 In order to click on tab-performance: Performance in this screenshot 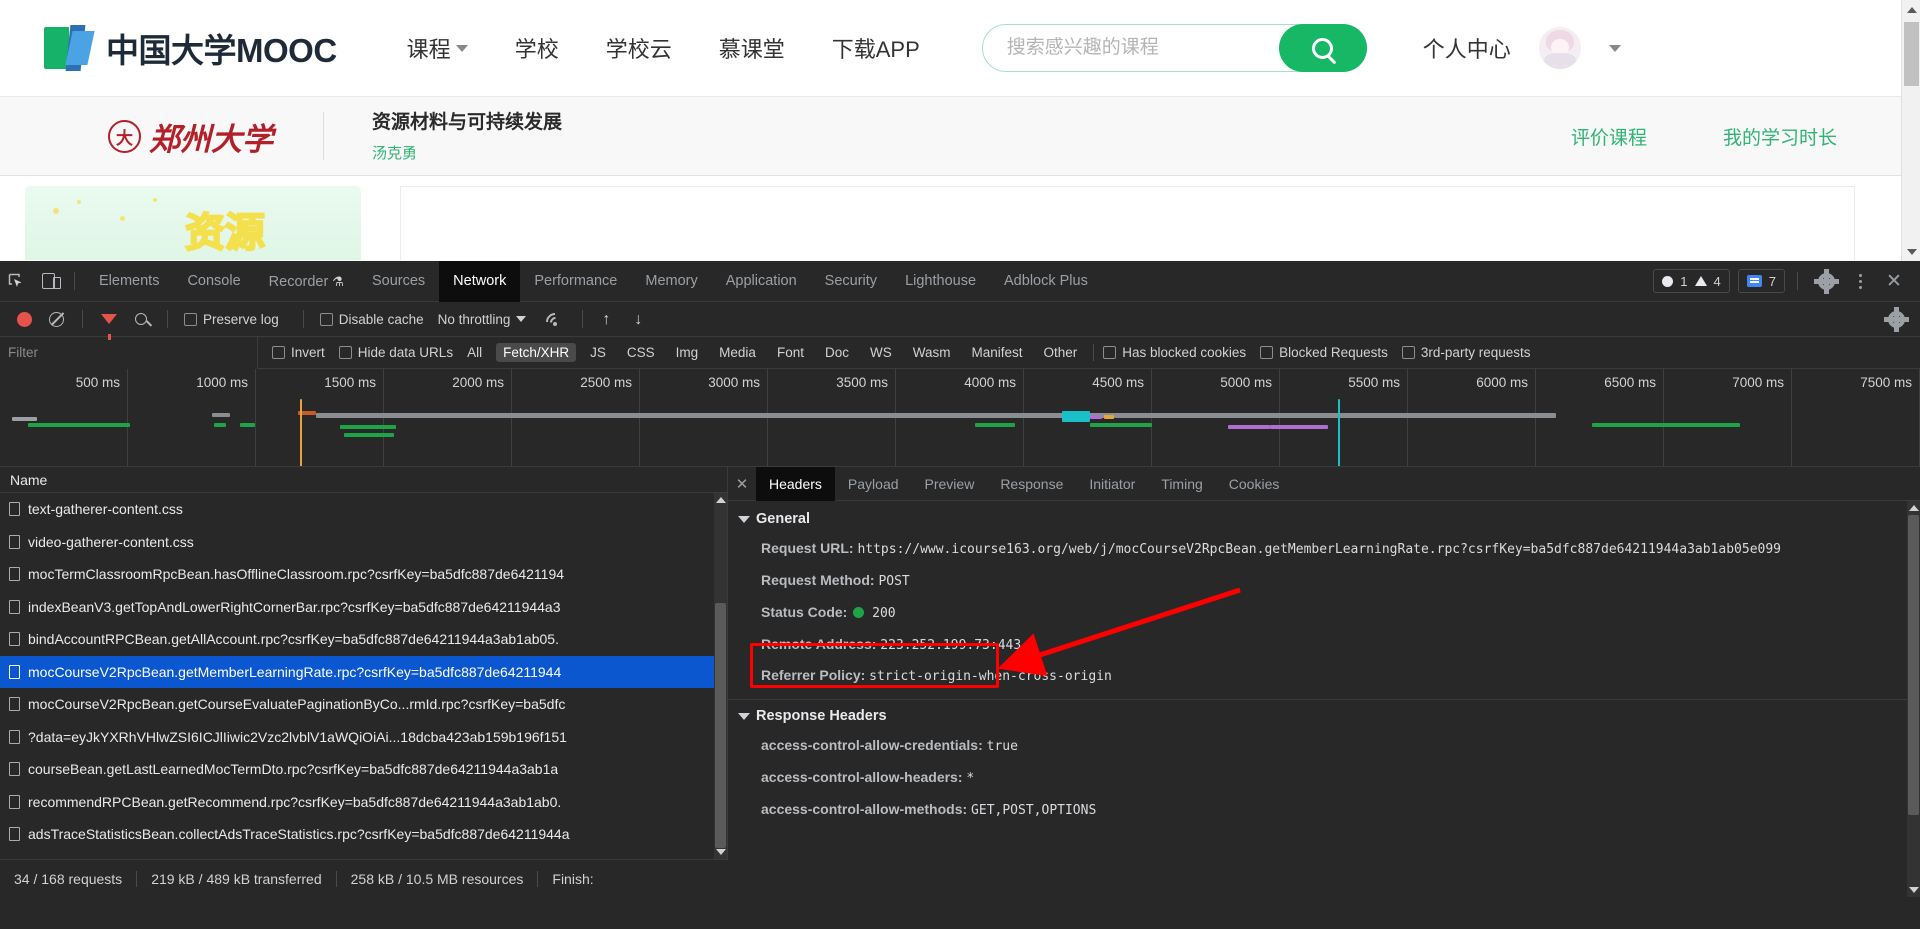, I will do `click(575, 281)`.